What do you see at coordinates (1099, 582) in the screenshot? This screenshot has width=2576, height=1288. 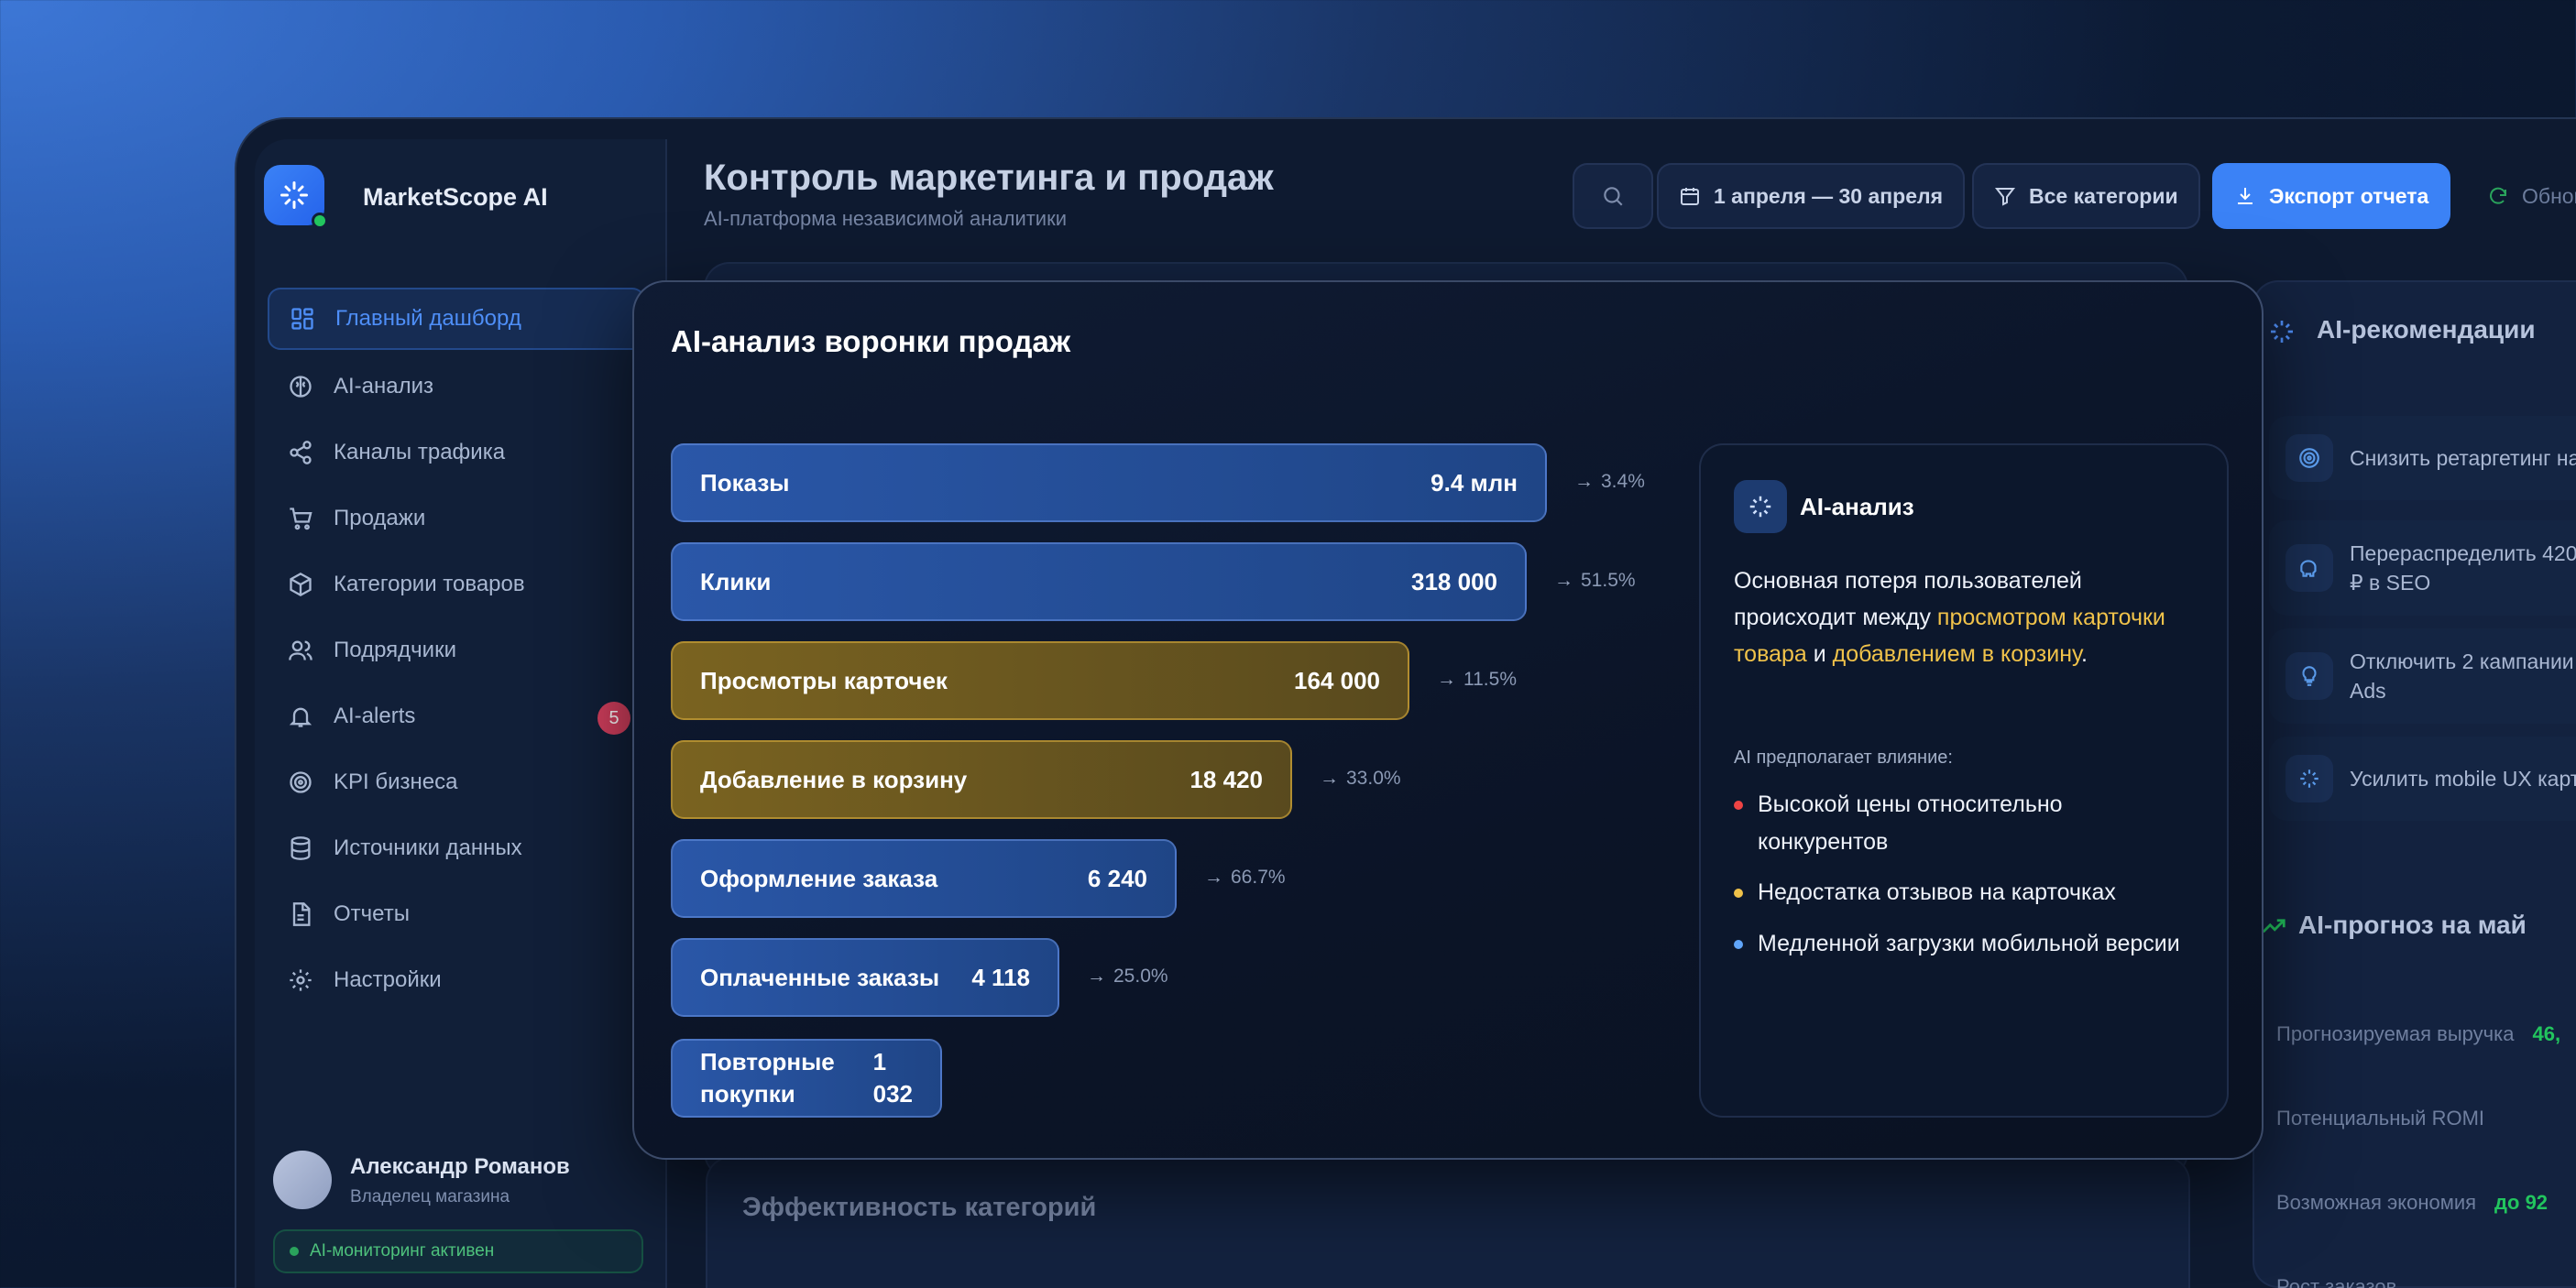 I see `funnel-bar: Клики 318 000` at bounding box center [1099, 582].